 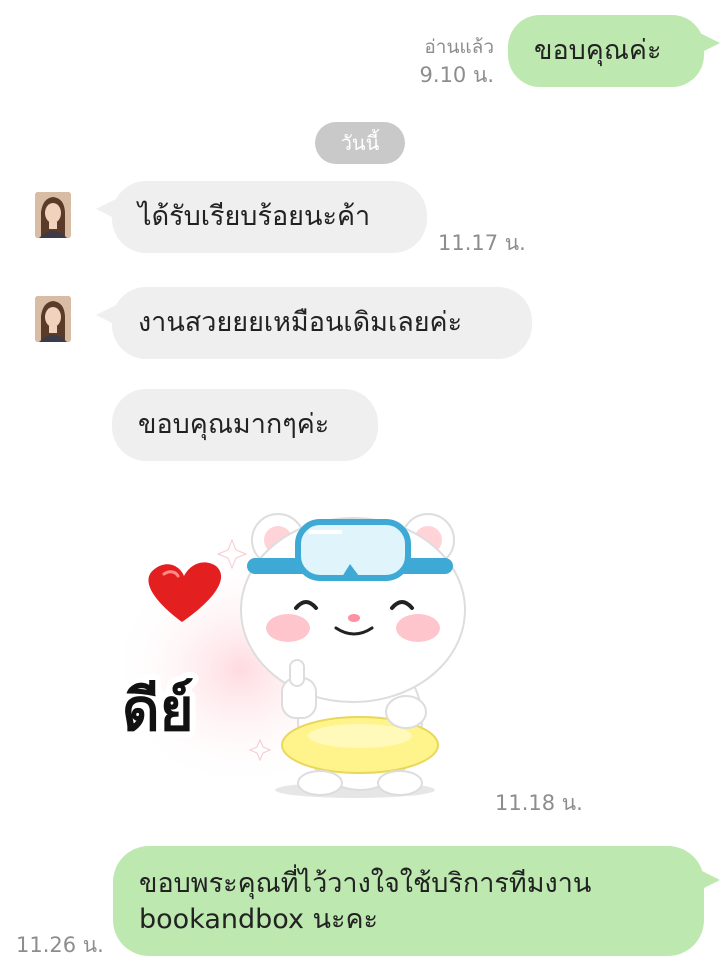 What do you see at coordinates (300, 322) in the screenshot?
I see `message-text: งานสวยยยเหมือนเดิมเลยค่ะ` at bounding box center [300, 322].